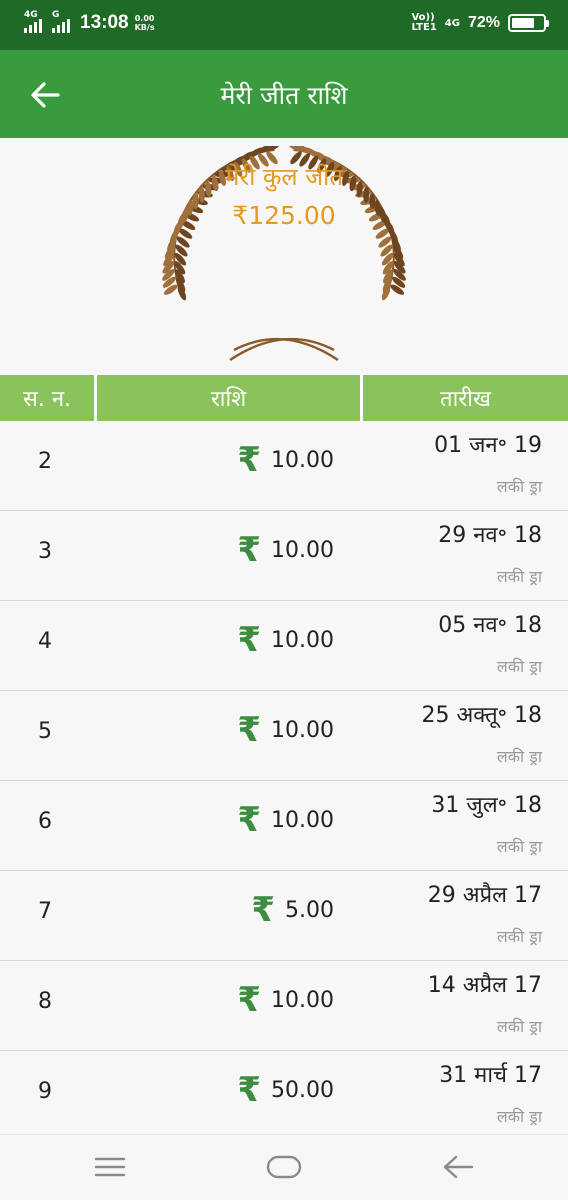 This screenshot has height=1200, width=568. I want to click on battery-percent: 72%, so click(483, 22).